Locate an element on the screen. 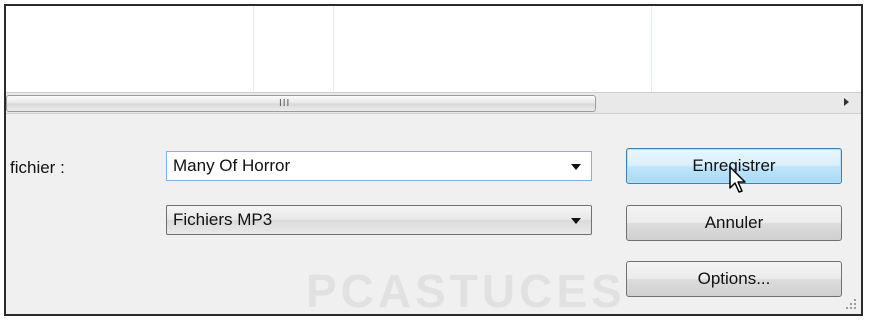 The height and width of the screenshot is (320, 869). resize-grip-icon is located at coordinates (851, 304).